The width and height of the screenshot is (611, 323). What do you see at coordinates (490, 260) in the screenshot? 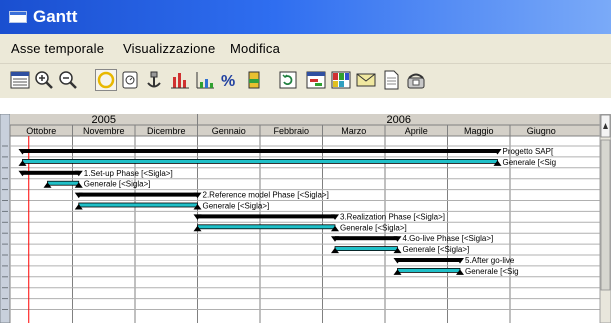
I see `bar-label: 5.After go-live` at bounding box center [490, 260].